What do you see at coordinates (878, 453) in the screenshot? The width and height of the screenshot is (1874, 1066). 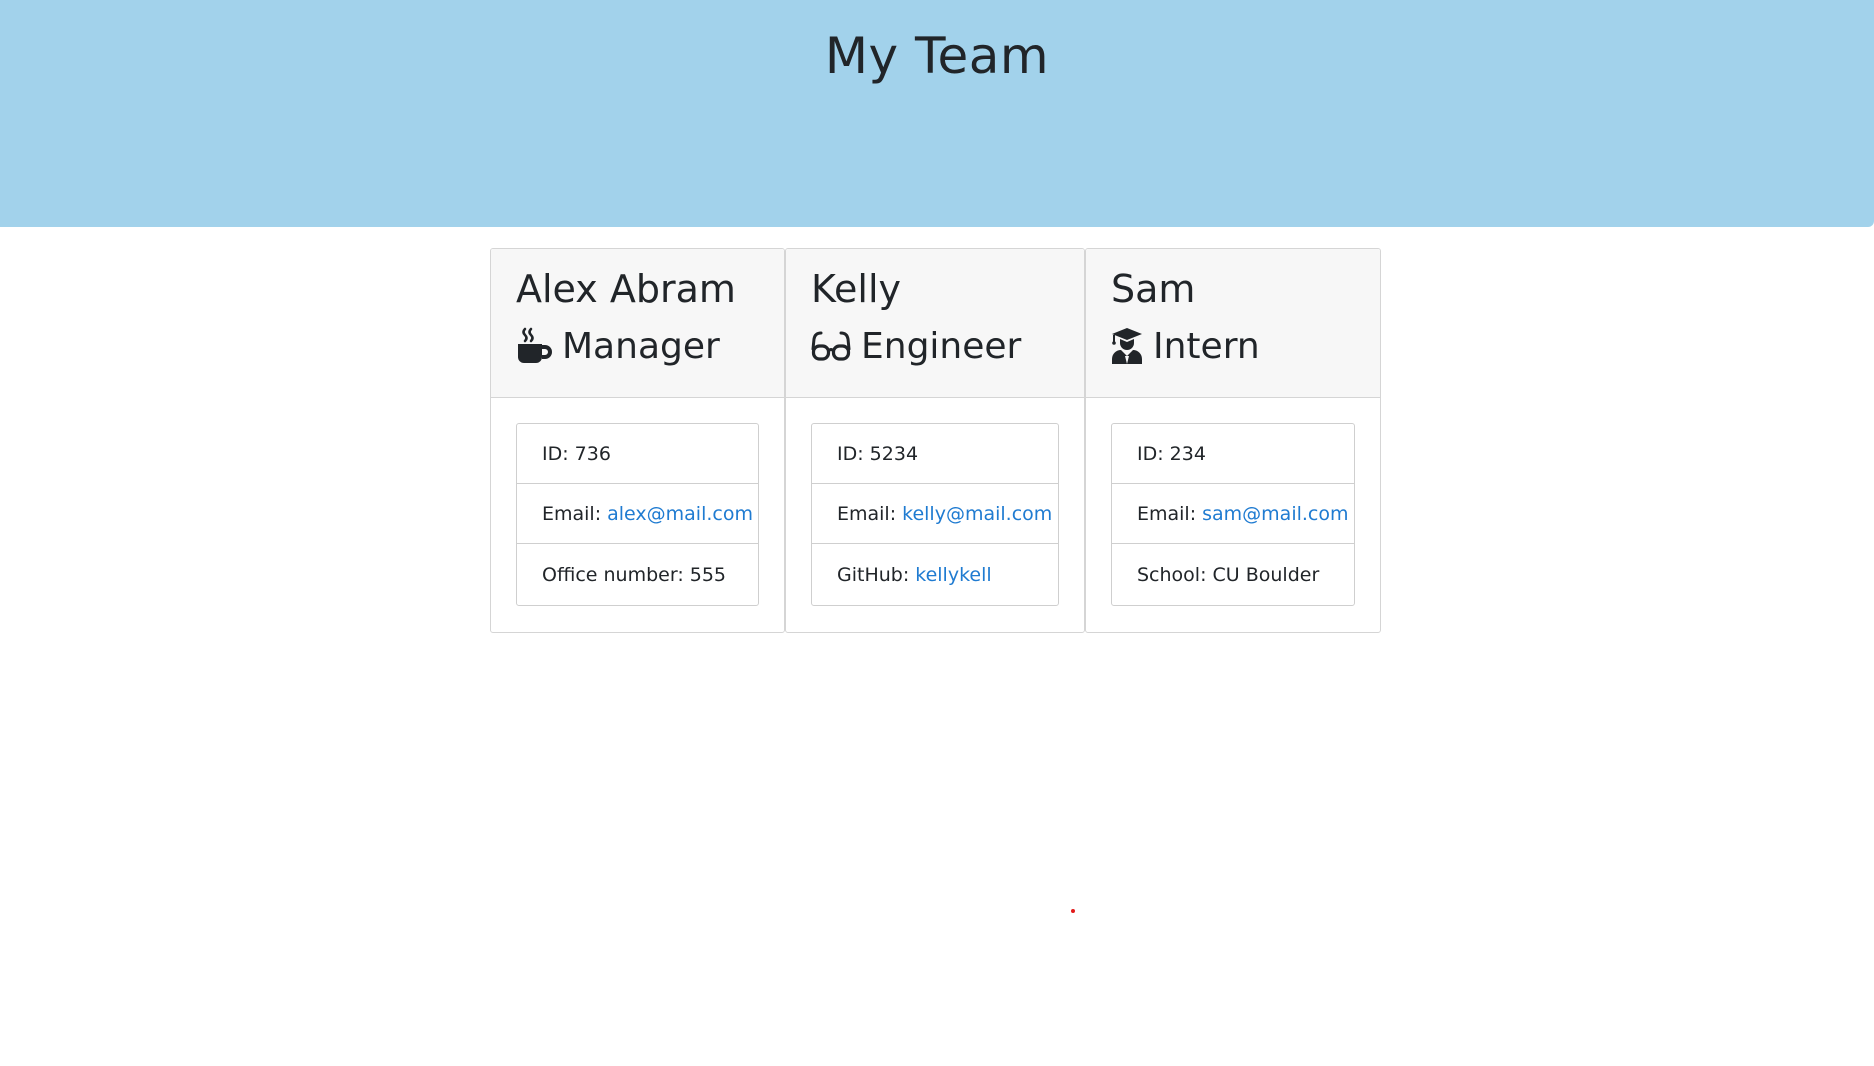 I see `id-text: ID: 5234` at bounding box center [878, 453].